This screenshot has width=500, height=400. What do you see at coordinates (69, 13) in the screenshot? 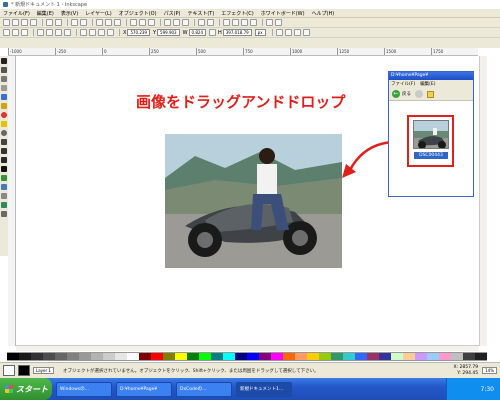
I see `menu-view: 表示(V)` at bounding box center [69, 13].